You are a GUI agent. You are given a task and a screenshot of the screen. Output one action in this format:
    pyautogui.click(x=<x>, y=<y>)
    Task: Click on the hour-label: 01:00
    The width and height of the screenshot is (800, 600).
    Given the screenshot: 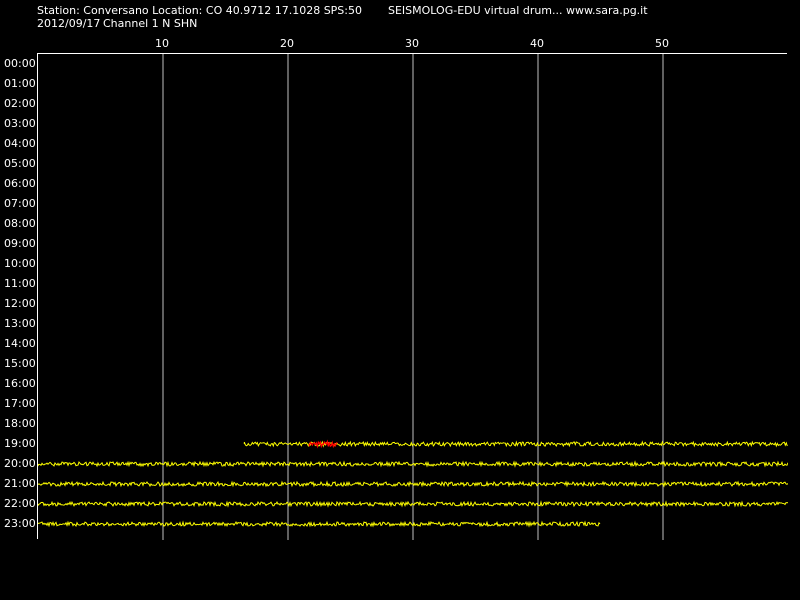 What is the action you would take?
    pyautogui.click(x=20, y=83)
    